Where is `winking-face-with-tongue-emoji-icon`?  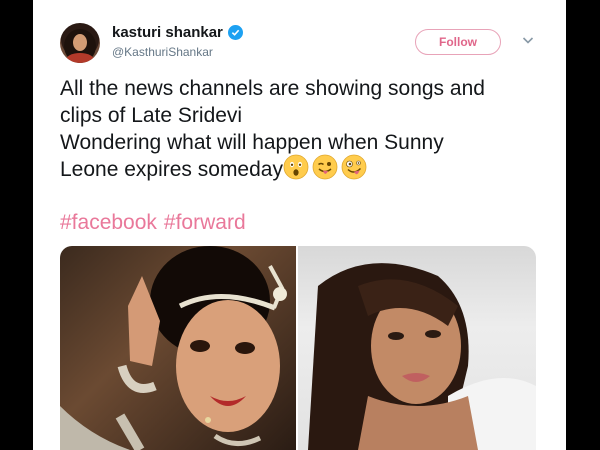 winking-face-with-tongue-emoji-icon is located at coordinates (325, 167).